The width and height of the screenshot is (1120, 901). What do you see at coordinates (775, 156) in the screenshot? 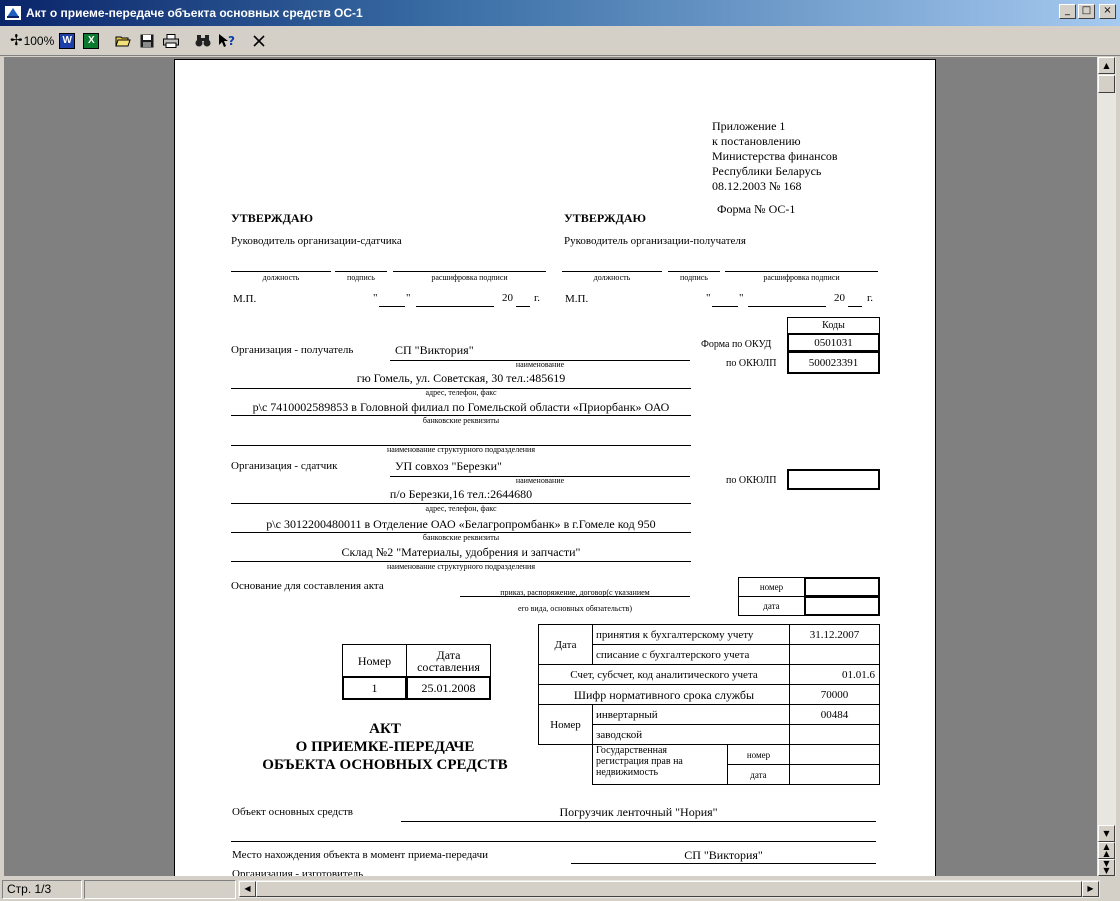
I see `appendix-line: Министерства финансов` at bounding box center [775, 156].